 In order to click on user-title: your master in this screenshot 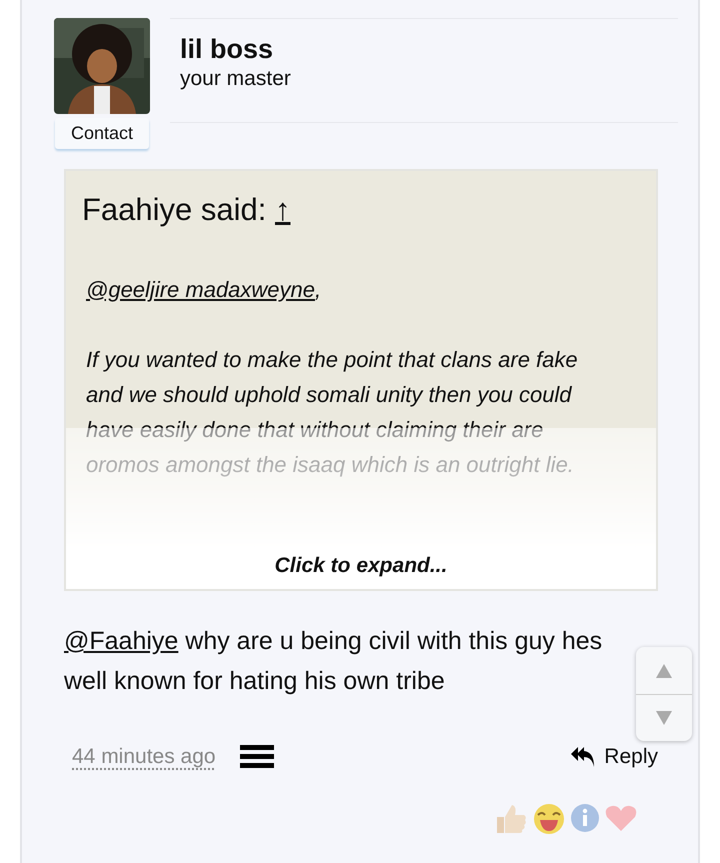, I will do `click(236, 79)`.